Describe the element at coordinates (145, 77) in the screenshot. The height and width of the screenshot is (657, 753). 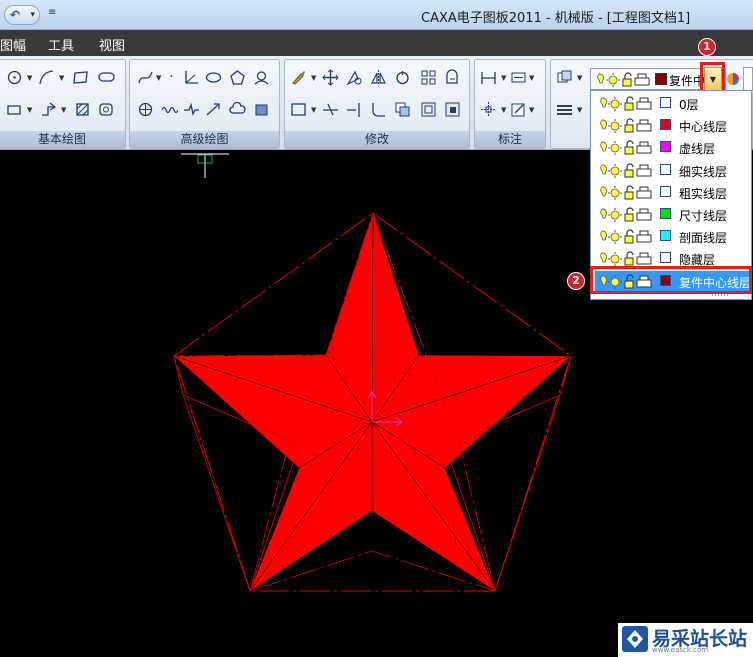
I see `spline-tool-icon` at that location.